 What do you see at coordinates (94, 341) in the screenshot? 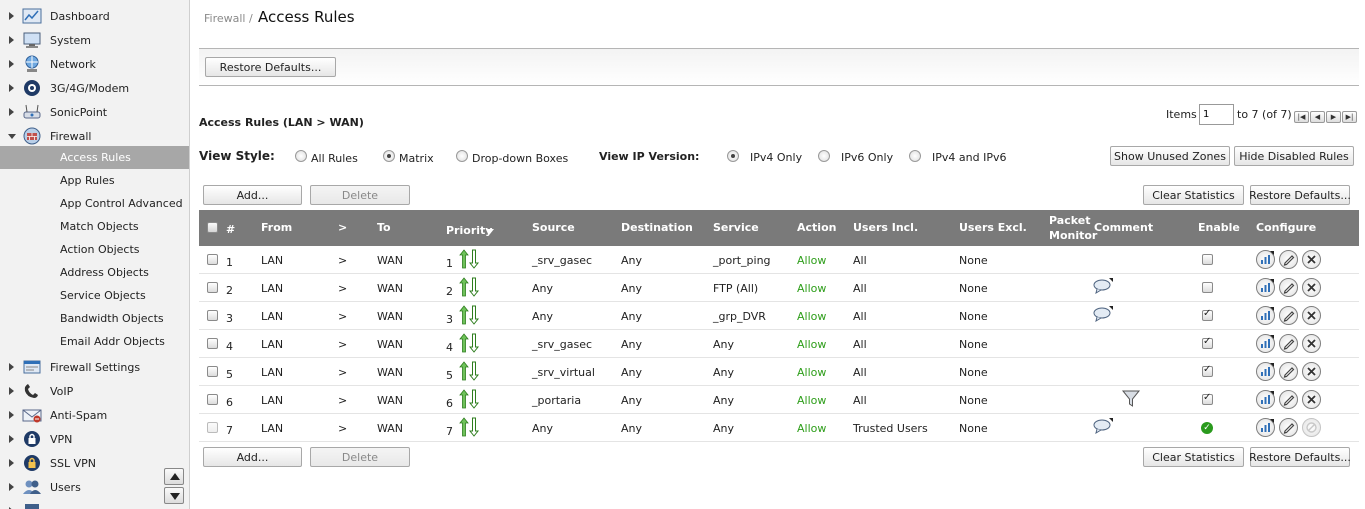
I see `sidebar-subitem-email-addr-objects: Email Addr Objects` at bounding box center [94, 341].